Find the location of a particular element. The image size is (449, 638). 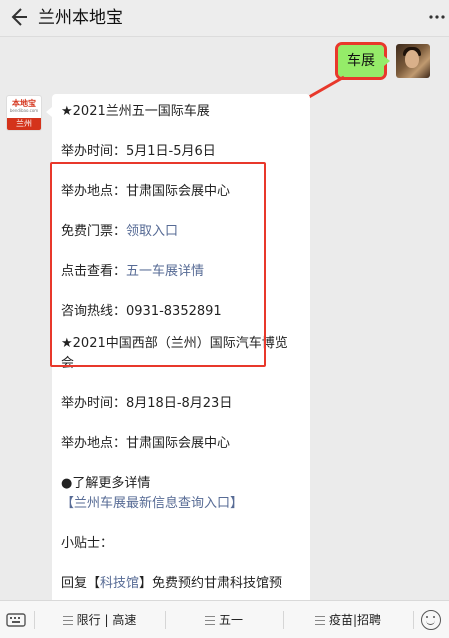

ticket-link: 领取入口 is located at coordinates (152, 231).